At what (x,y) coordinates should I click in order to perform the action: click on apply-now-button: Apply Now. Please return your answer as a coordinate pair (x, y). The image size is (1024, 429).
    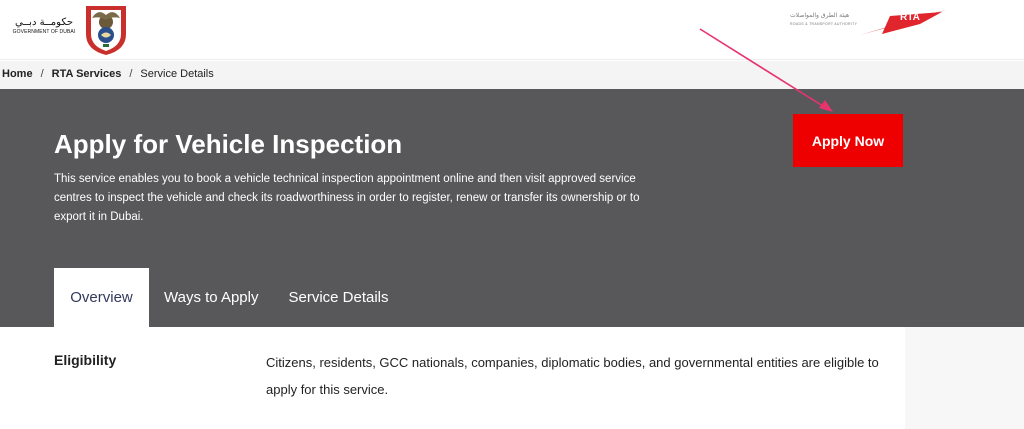
    Looking at the image, I should click on (848, 140).